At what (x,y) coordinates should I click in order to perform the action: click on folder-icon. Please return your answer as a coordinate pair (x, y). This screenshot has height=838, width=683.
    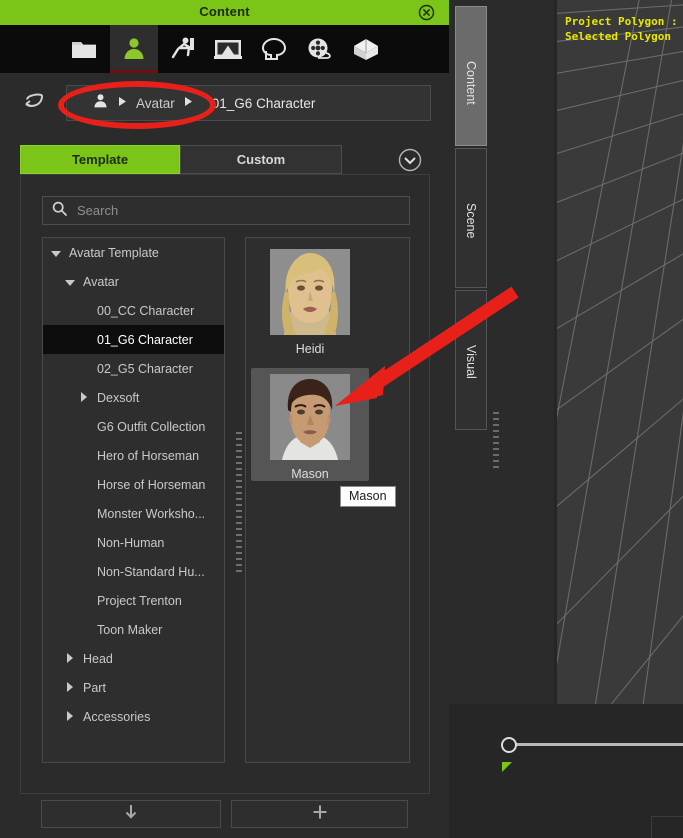
    Looking at the image, I should click on (84, 49).